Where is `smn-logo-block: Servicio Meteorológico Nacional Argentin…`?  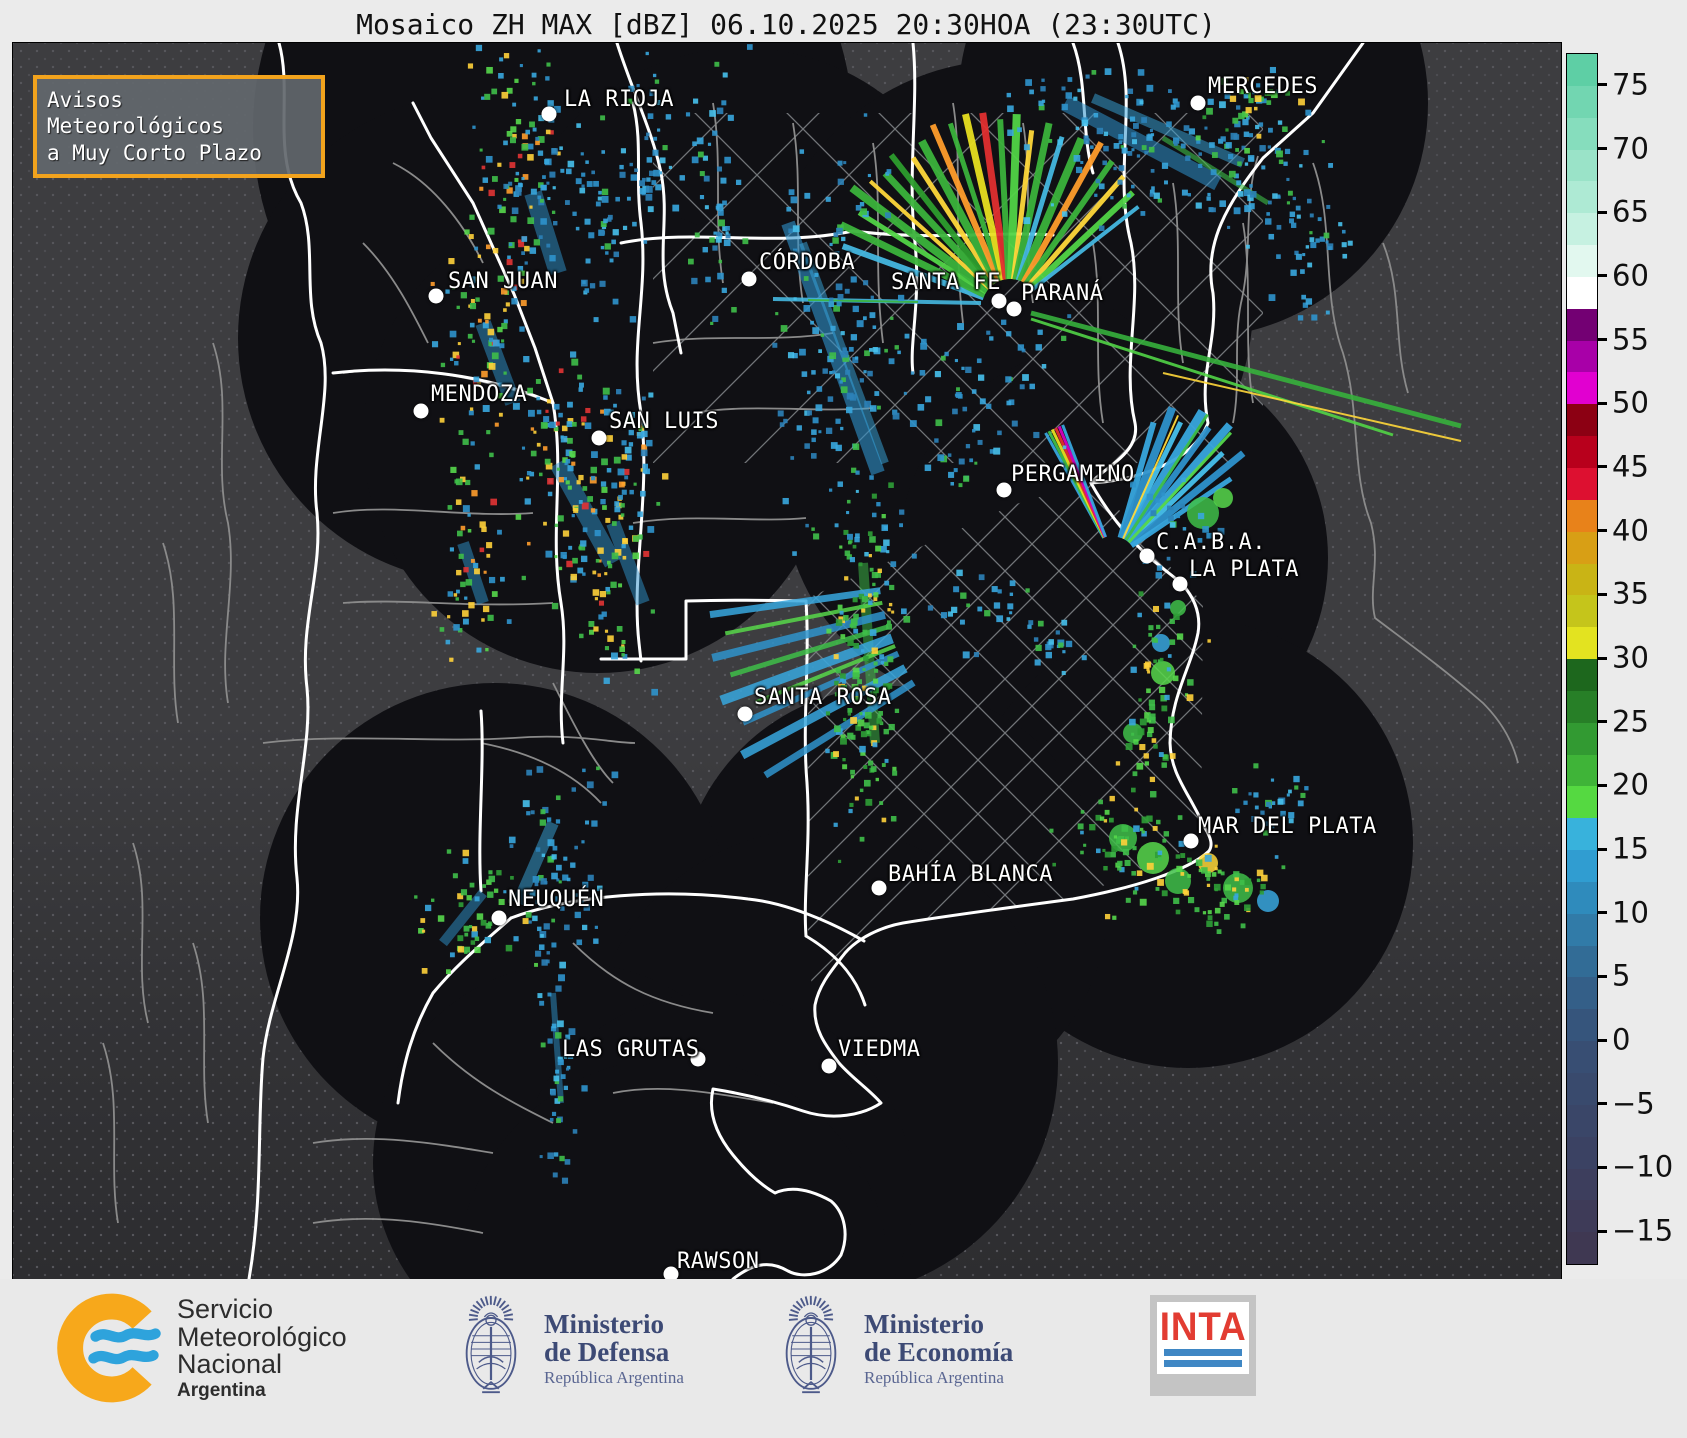 smn-logo-block: Servicio Meteorológico Nacional Argentin… is located at coordinates (201, 1348).